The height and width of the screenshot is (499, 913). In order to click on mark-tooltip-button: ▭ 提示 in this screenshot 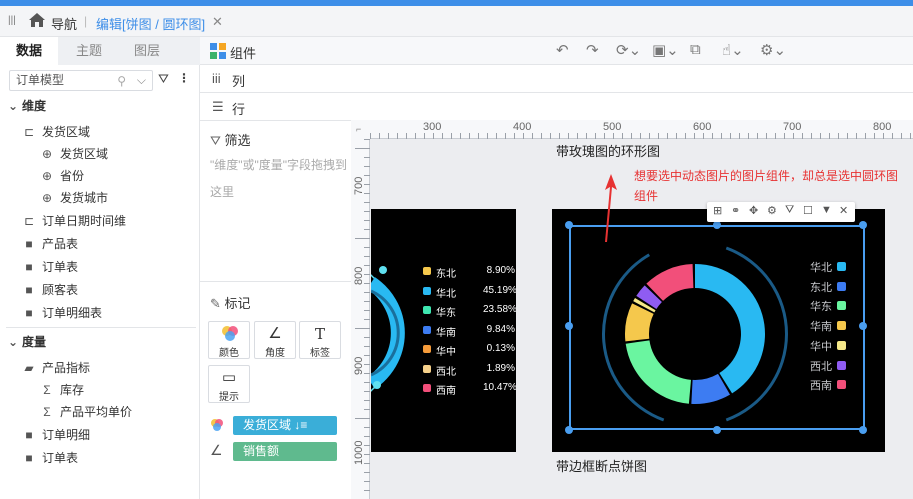, I will do `click(229, 384)`.